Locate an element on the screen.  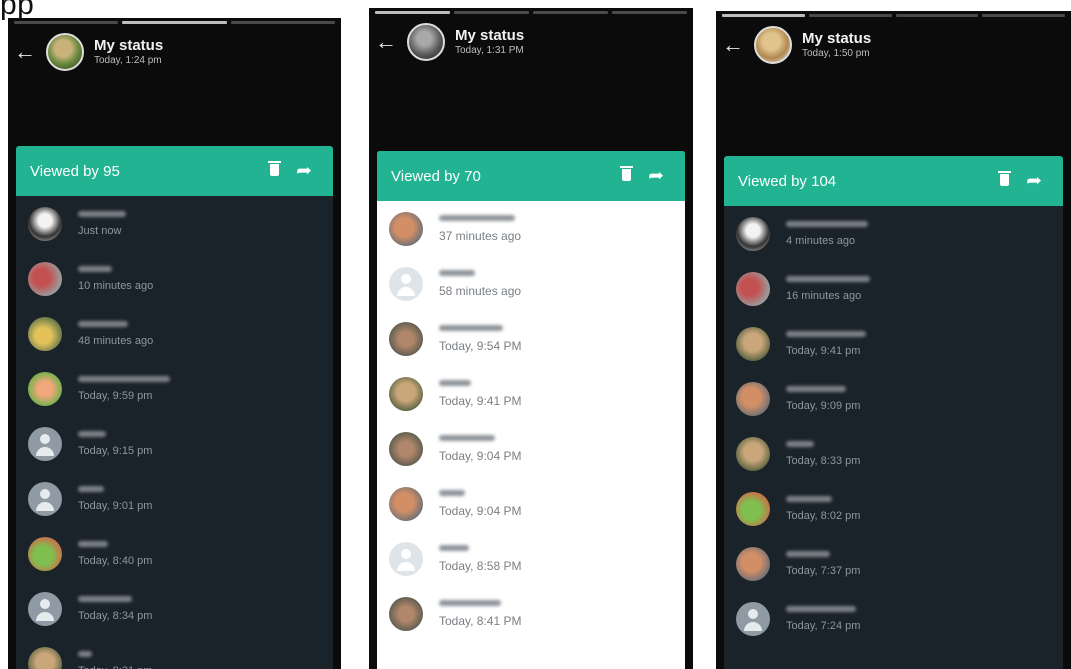
viewer-row: Today, 9:54 PM is located at coordinates (531, 338).